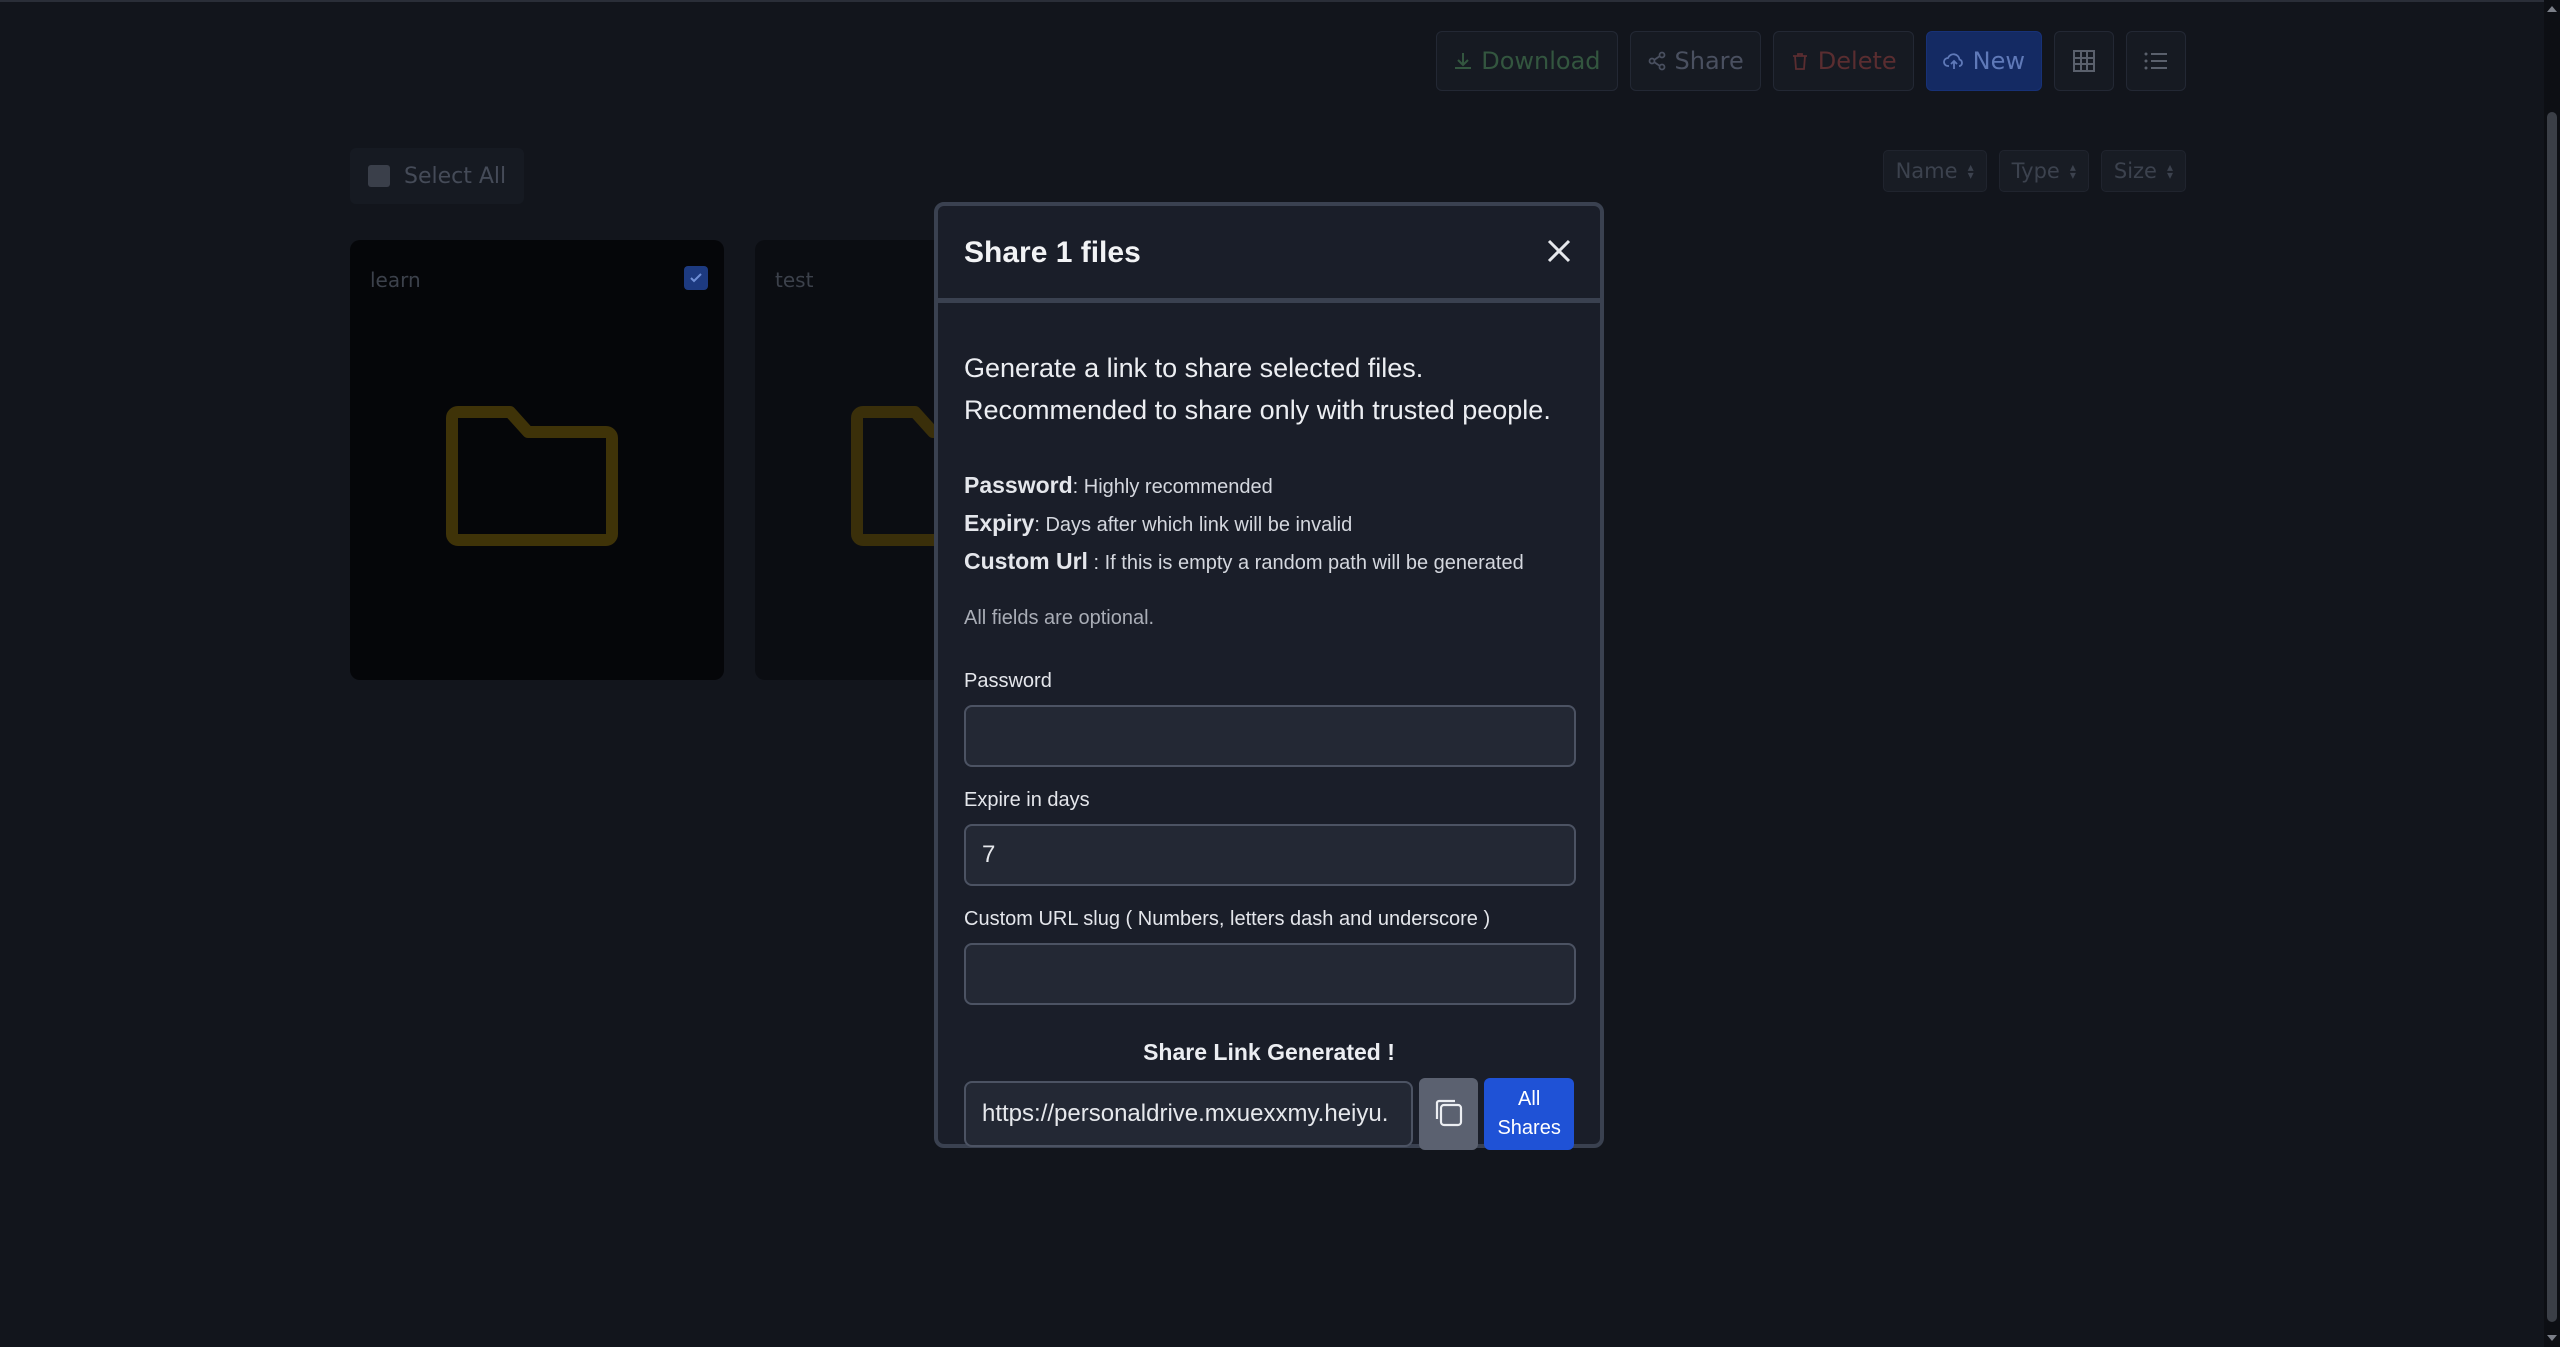  Describe the element at coordinates (1026, 561) in the screenshot. I see `custom-url-term: Custom Url` at that location.